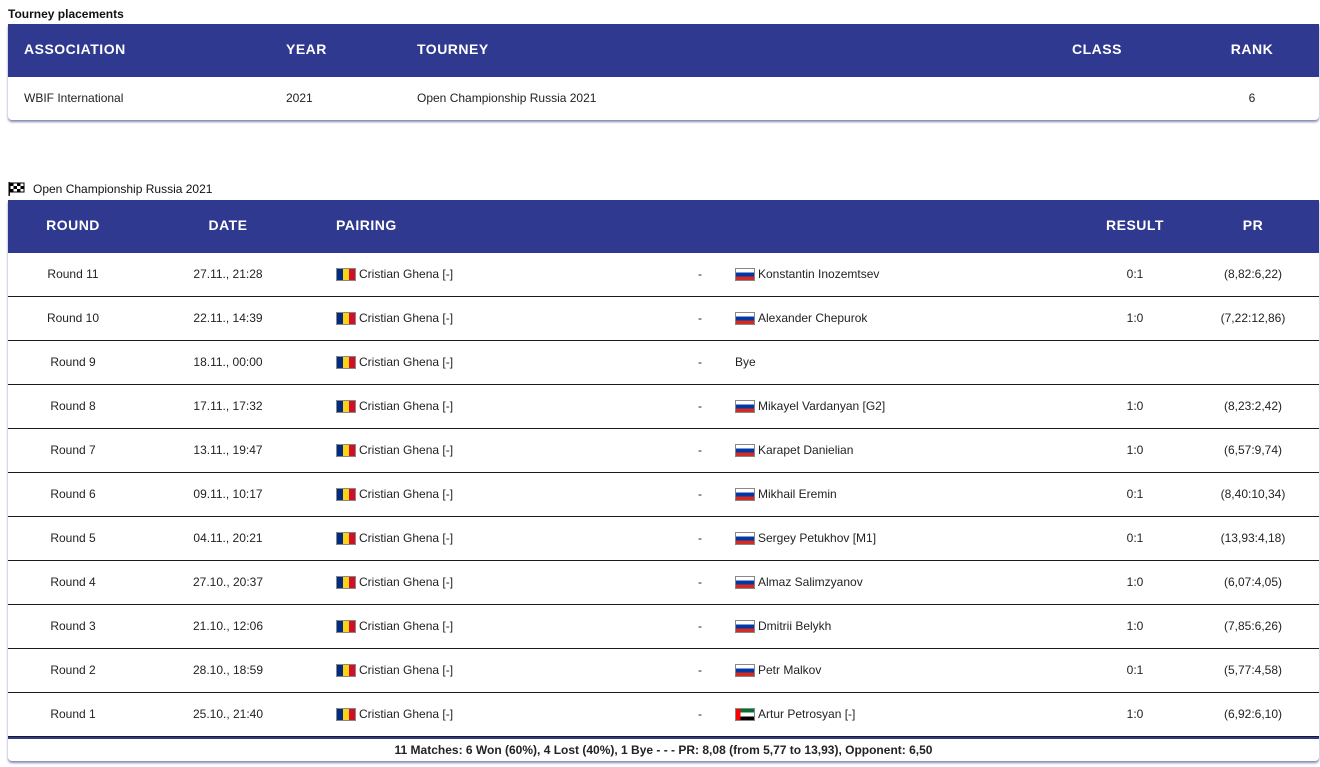  What do you see at coordinates (73, 318) in the screenshot?
I see `cell-round: Round 10` at bounding box center [73, 318].